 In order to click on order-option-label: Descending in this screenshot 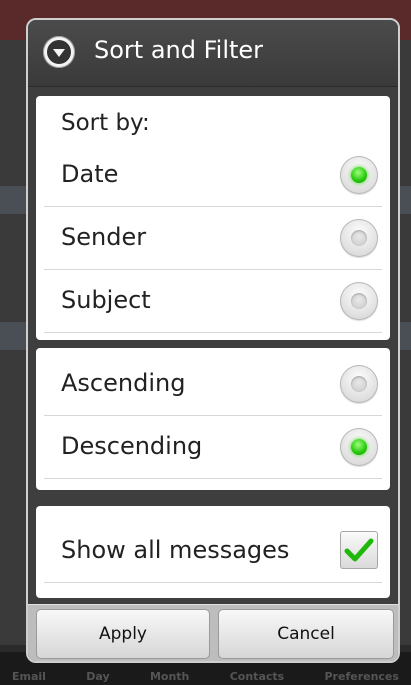, I will do `click(132, 446)`.